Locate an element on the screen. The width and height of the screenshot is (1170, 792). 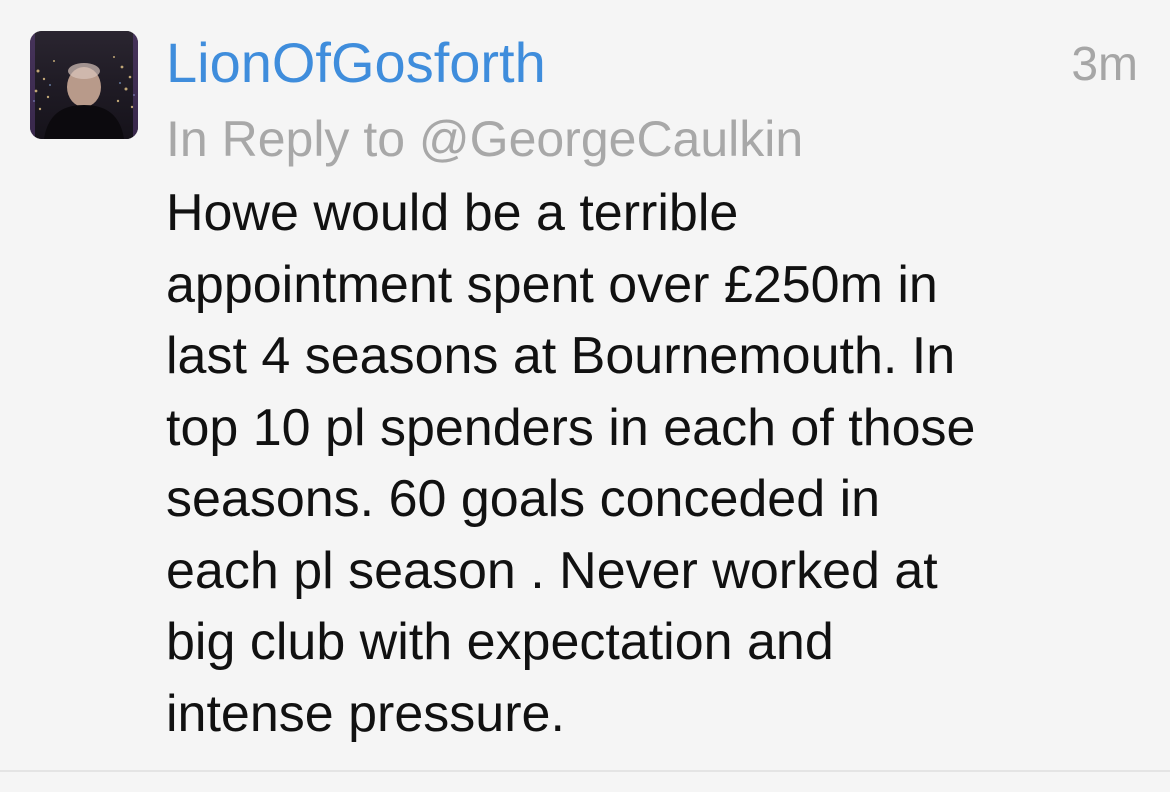
reply-to-line: In Reply to @GeorgeCaulkin is located at coordinates (484, 139).